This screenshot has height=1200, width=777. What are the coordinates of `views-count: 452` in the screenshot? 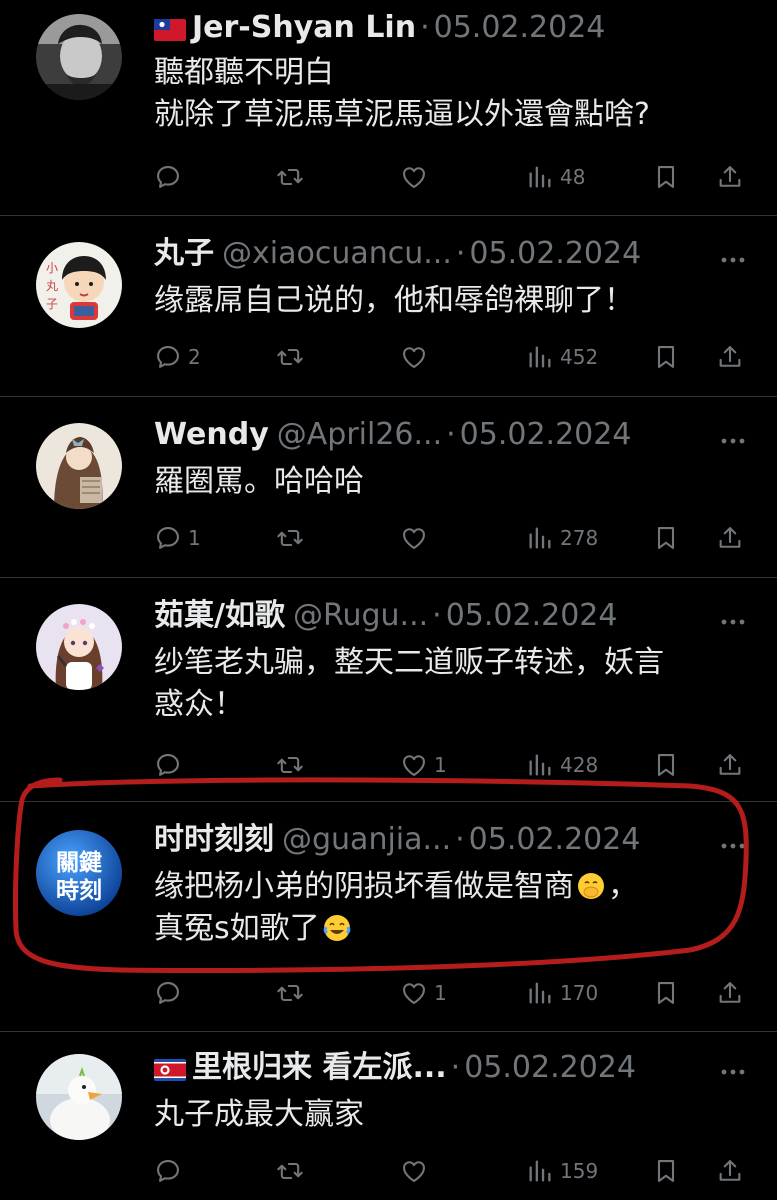 It's located at (579, 357).